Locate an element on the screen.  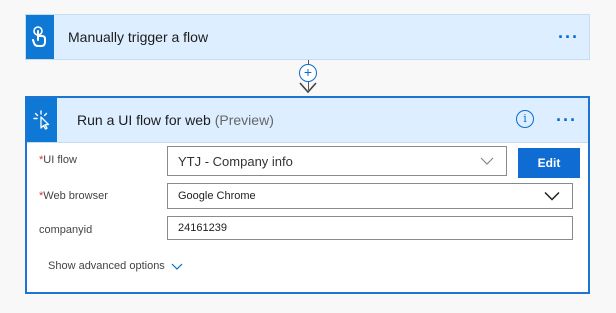
trigger-title: Manually trigger a flow is located at coordinates (138, 37).